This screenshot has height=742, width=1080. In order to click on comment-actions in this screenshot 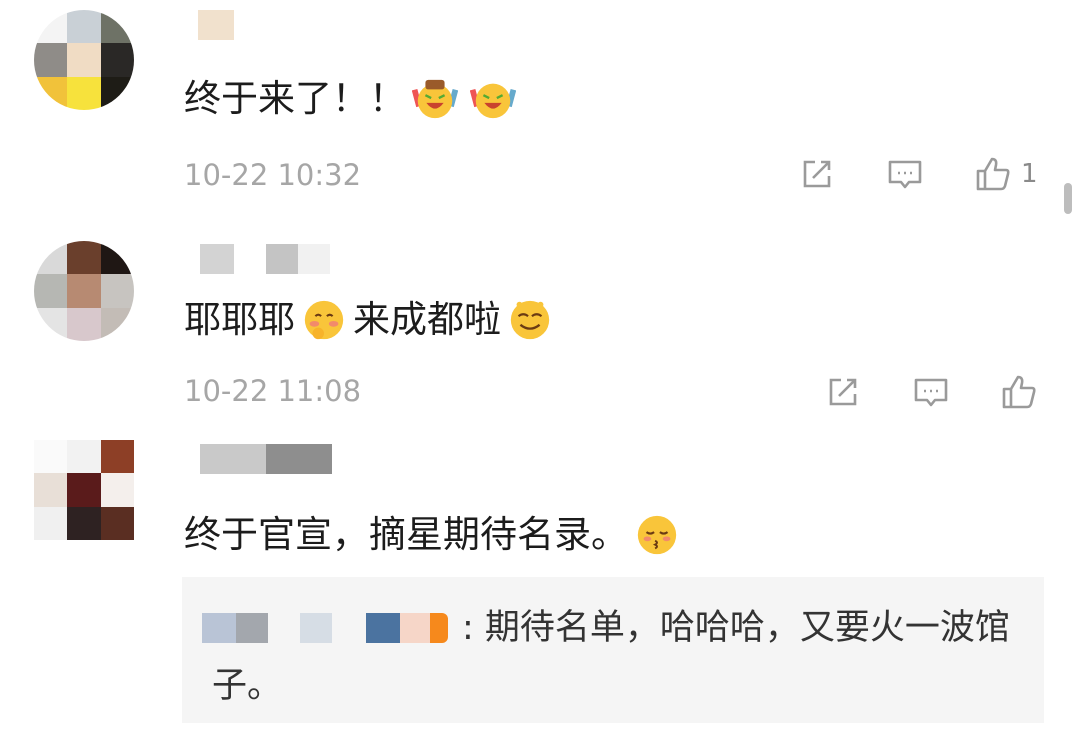, I will do `click(931, 392)`.